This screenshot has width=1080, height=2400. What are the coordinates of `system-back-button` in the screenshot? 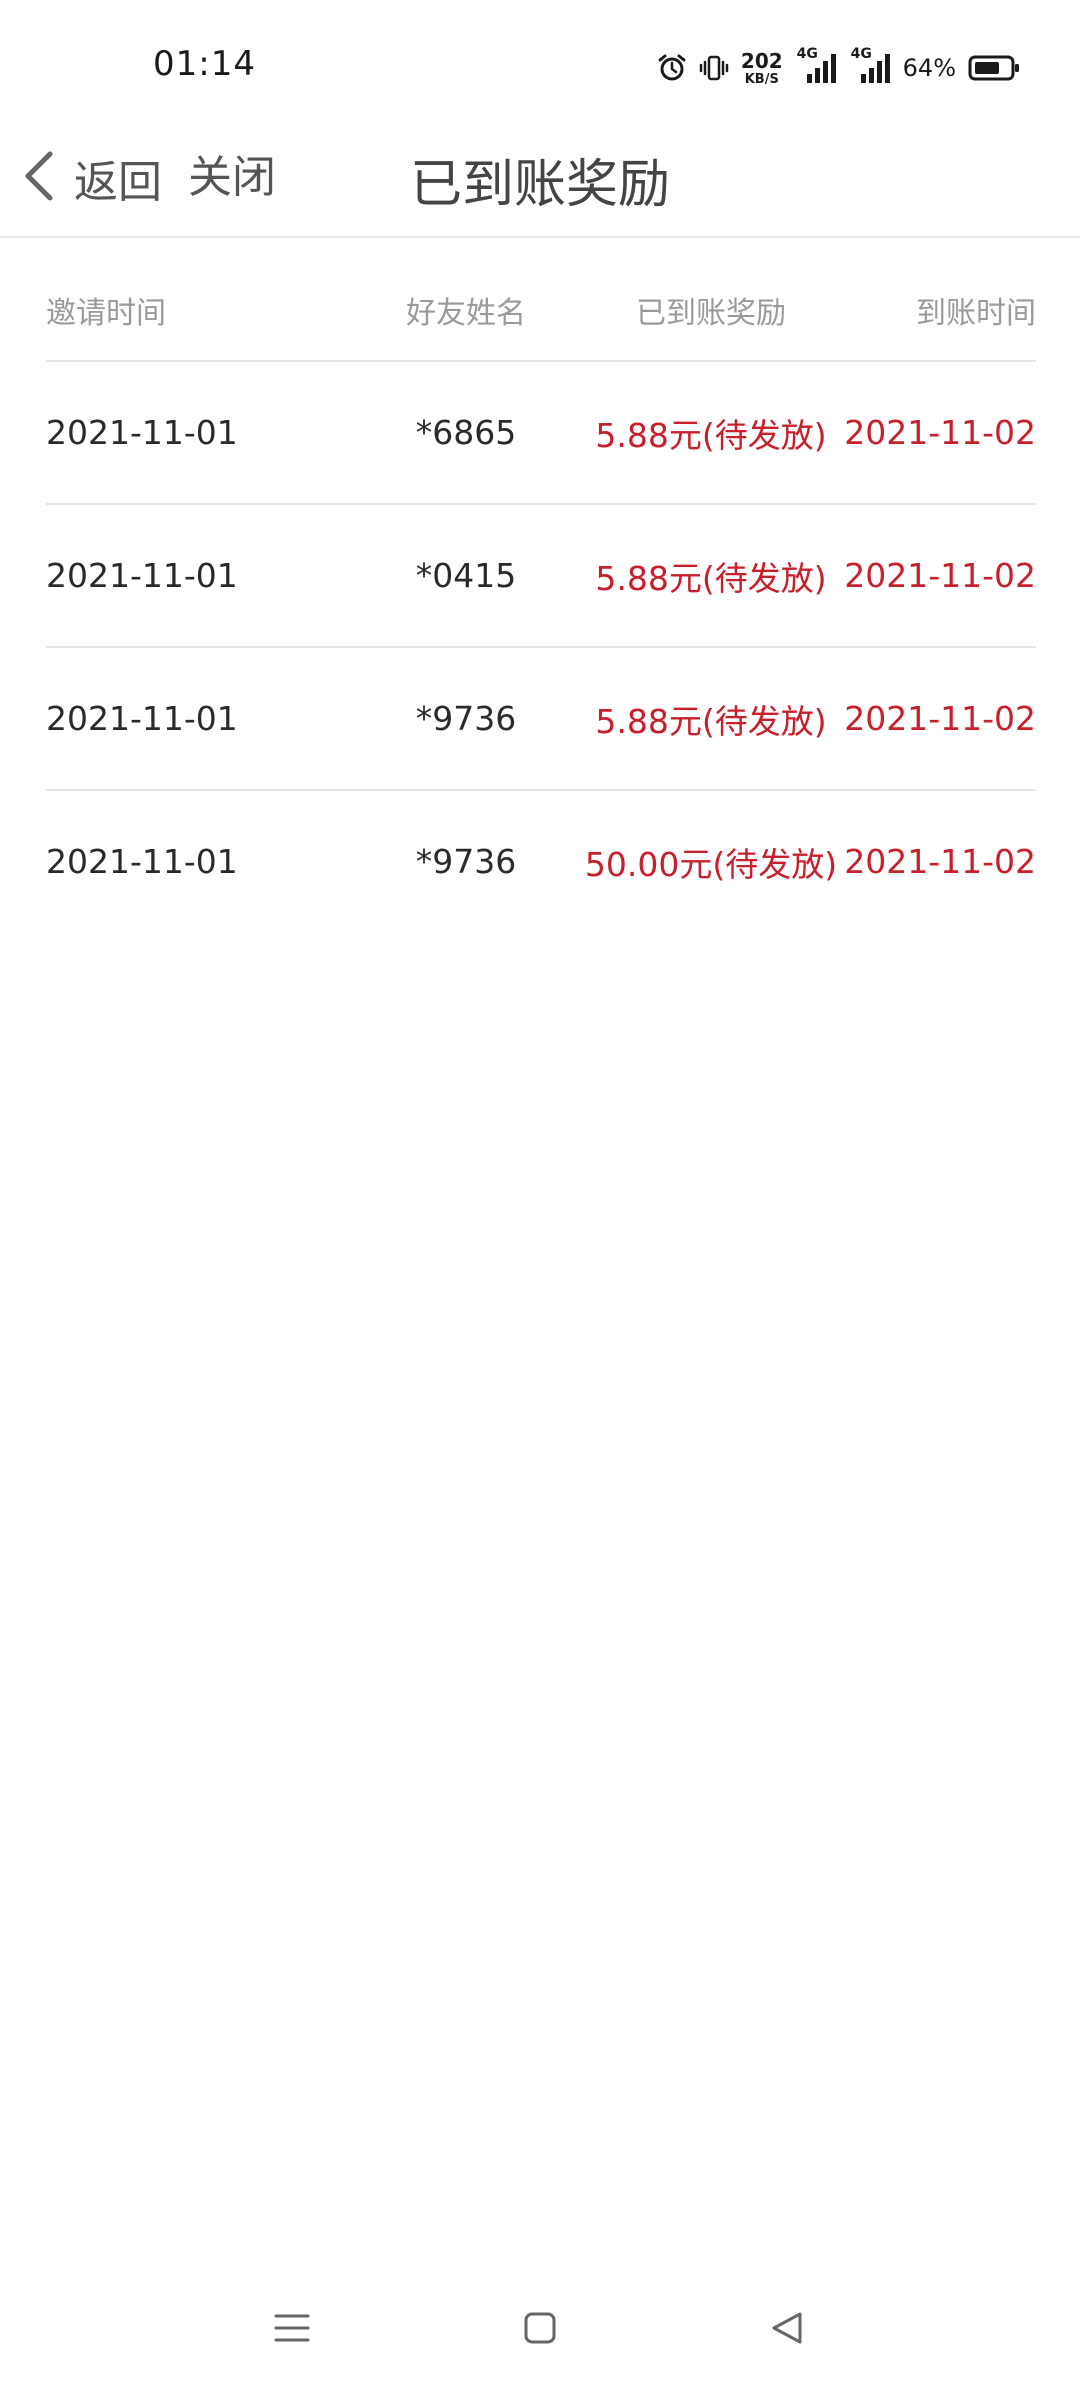 It's located at (788, 2330).